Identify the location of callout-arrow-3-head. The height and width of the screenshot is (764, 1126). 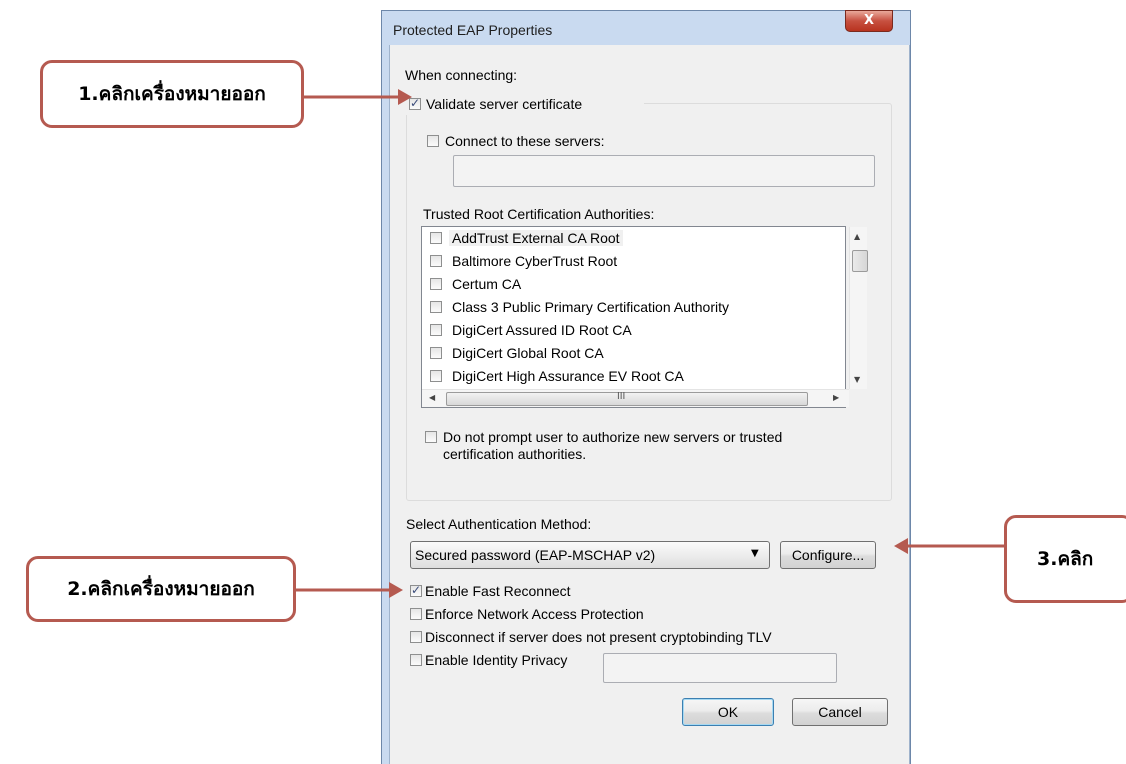
(901, 546).